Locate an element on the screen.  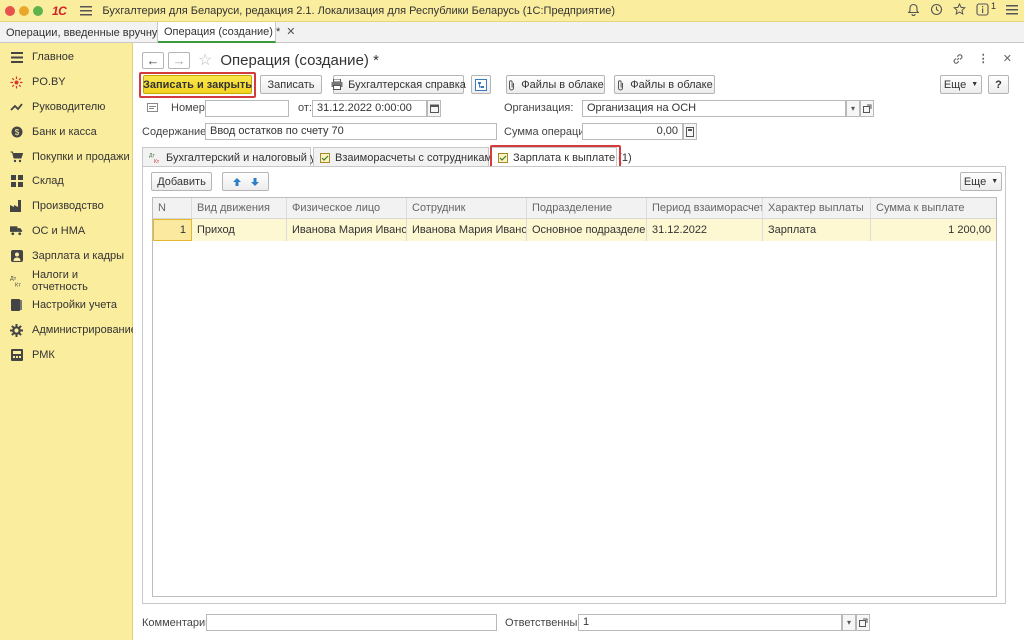
comment-field is located at coordinates (351, 622).